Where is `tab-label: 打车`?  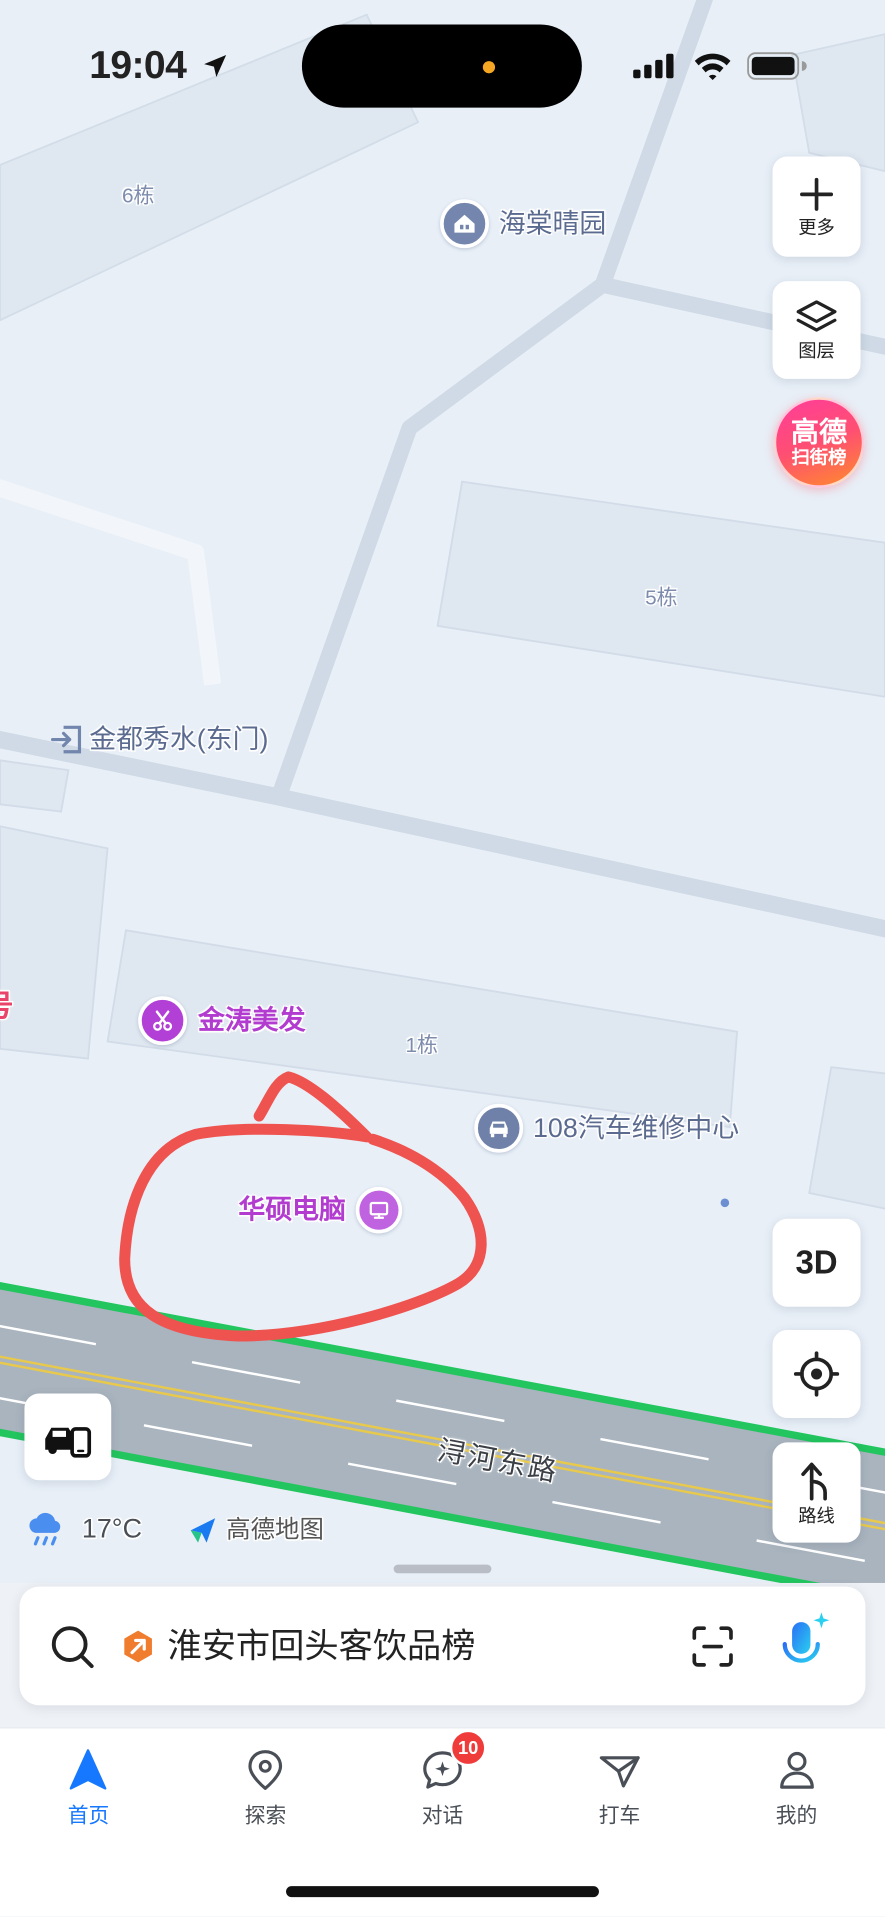 tab-label: 打车 is located at coordinates (619, 1816).